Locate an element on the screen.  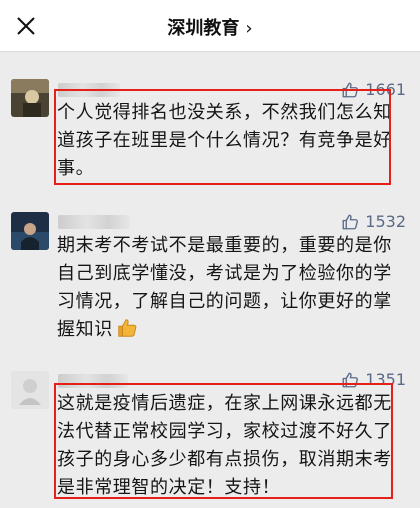
chevron-right-icon: › is located at coordinates (249, 28).